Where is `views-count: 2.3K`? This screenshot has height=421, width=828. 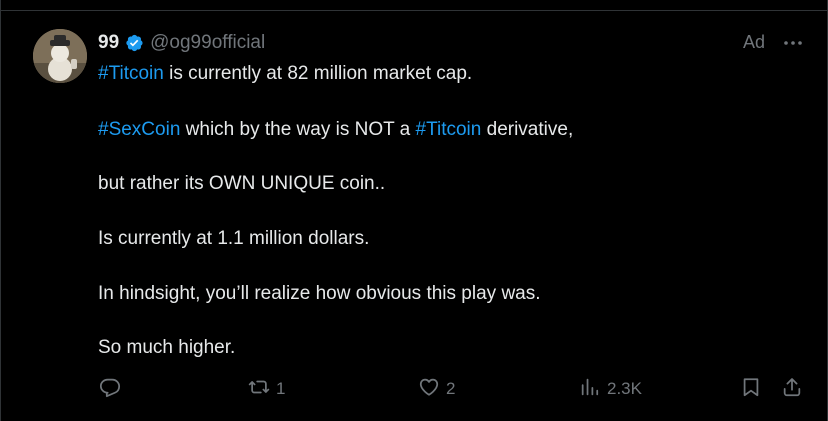 views-count: 2.3K is located at coordinates (624, 388).